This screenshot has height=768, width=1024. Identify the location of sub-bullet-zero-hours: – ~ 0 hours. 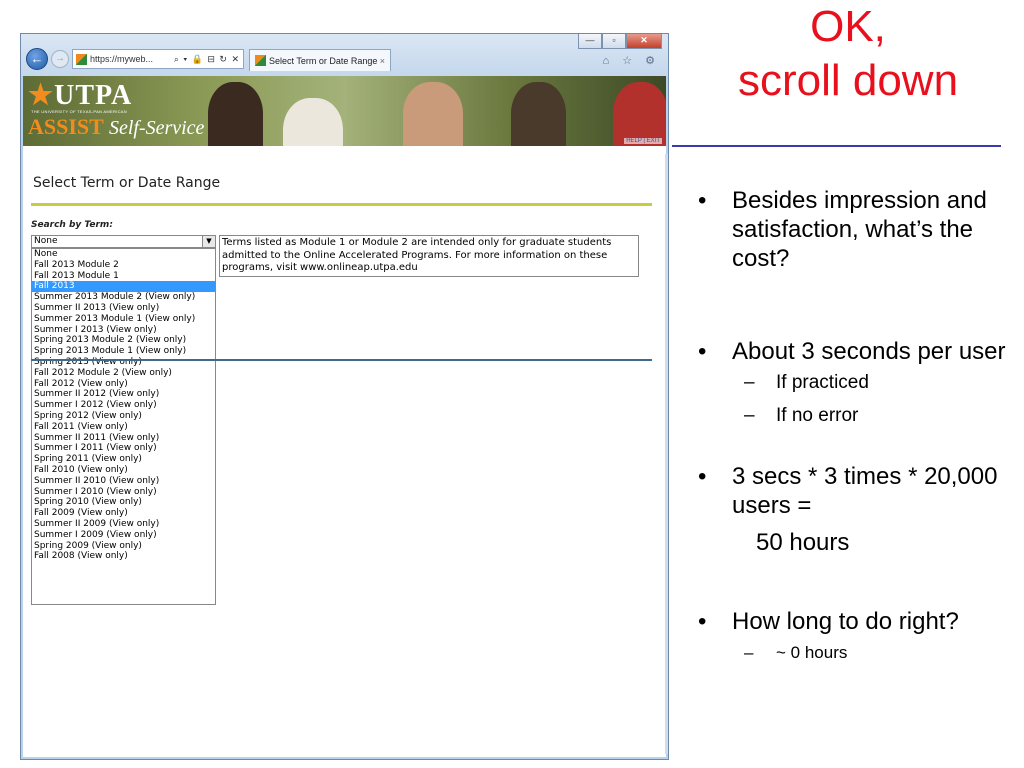
(852, 652).